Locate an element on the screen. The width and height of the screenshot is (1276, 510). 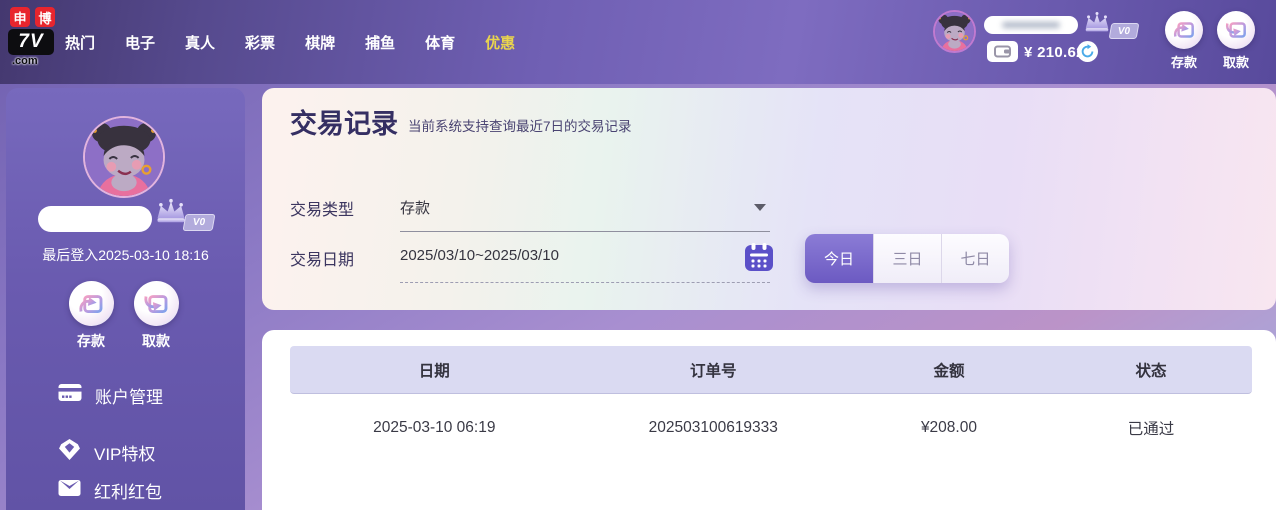
balance-currency: ¥ is located at coordinates (1028, 52).